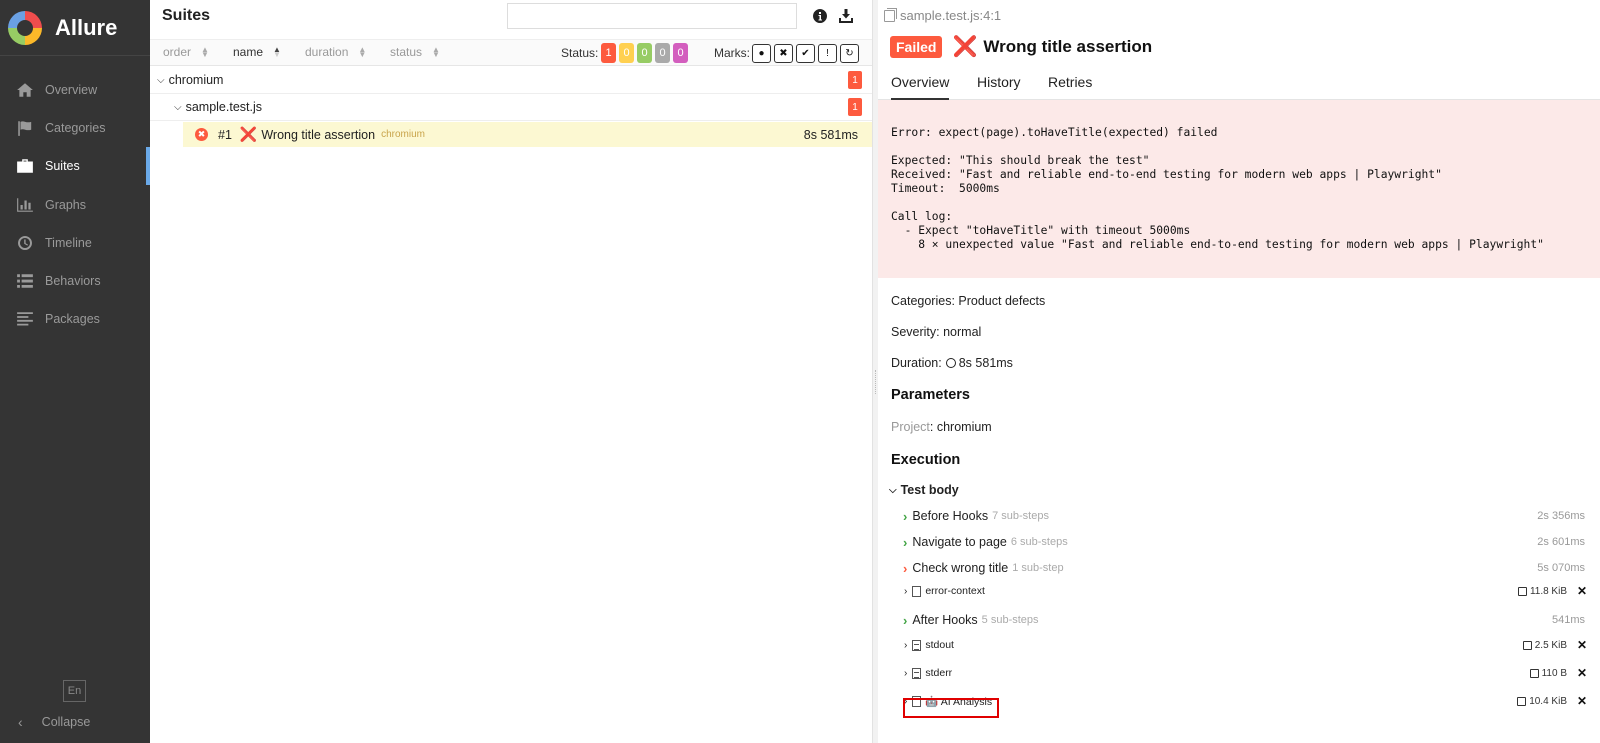 The height and width of the screenshot is (743, 1600). Describe the element at coordinates (608, 53) in the screenshot. I see `status-filter-failed: 1` at that location.